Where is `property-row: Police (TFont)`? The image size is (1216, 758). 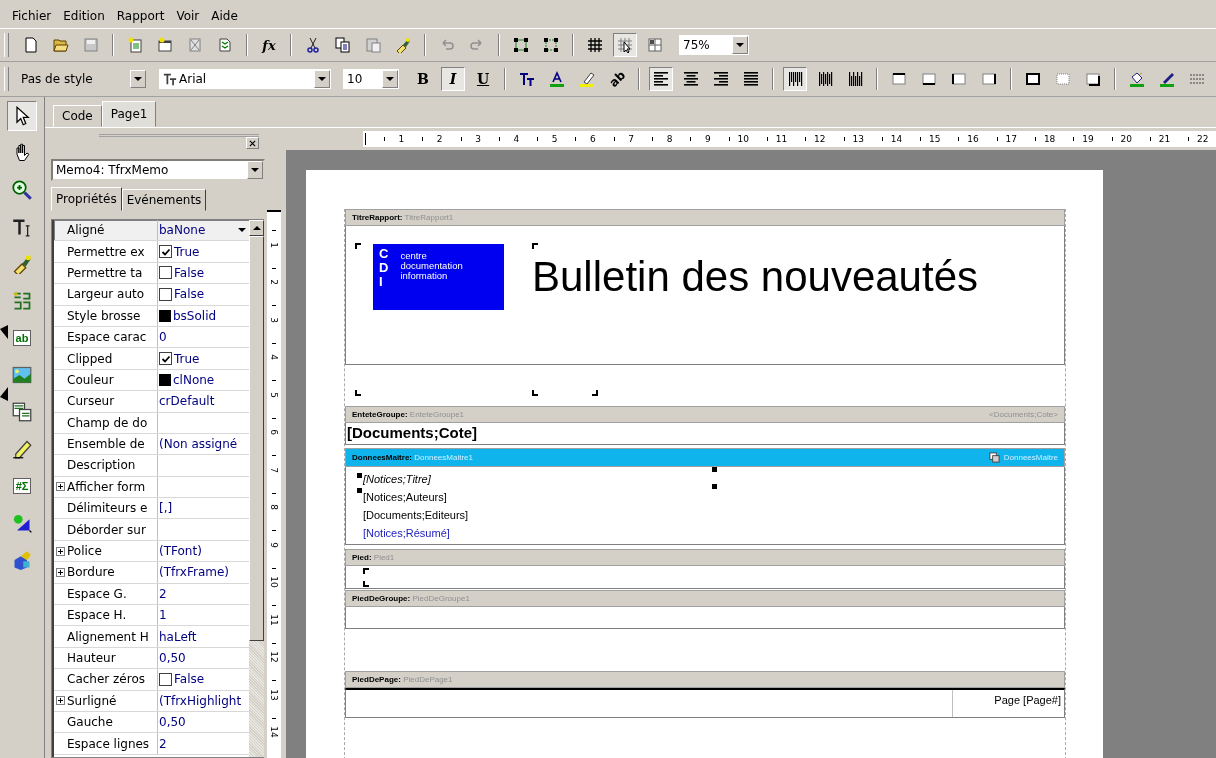 property-row: Police (TFont) is located at coordinates (152, 551).